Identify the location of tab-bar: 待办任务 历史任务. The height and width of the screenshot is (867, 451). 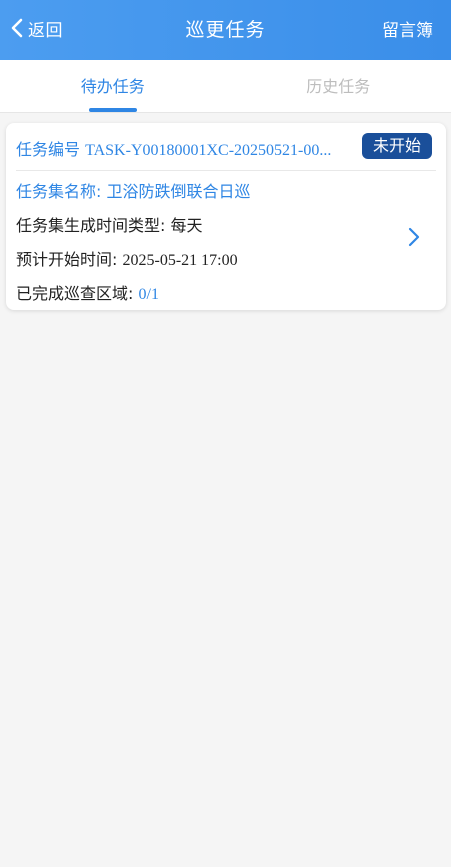
(225, 86).